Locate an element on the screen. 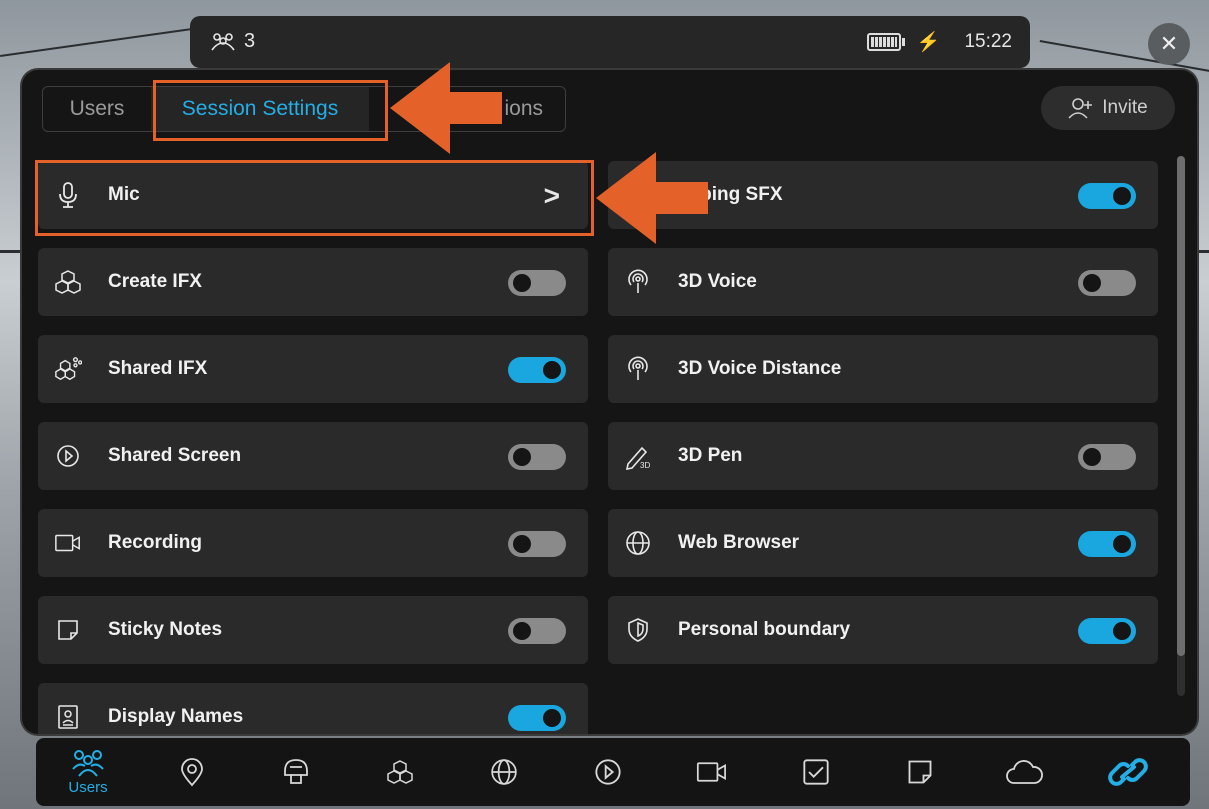  setting-label: 3D Voice Distance is located at coordinates (760, 368).